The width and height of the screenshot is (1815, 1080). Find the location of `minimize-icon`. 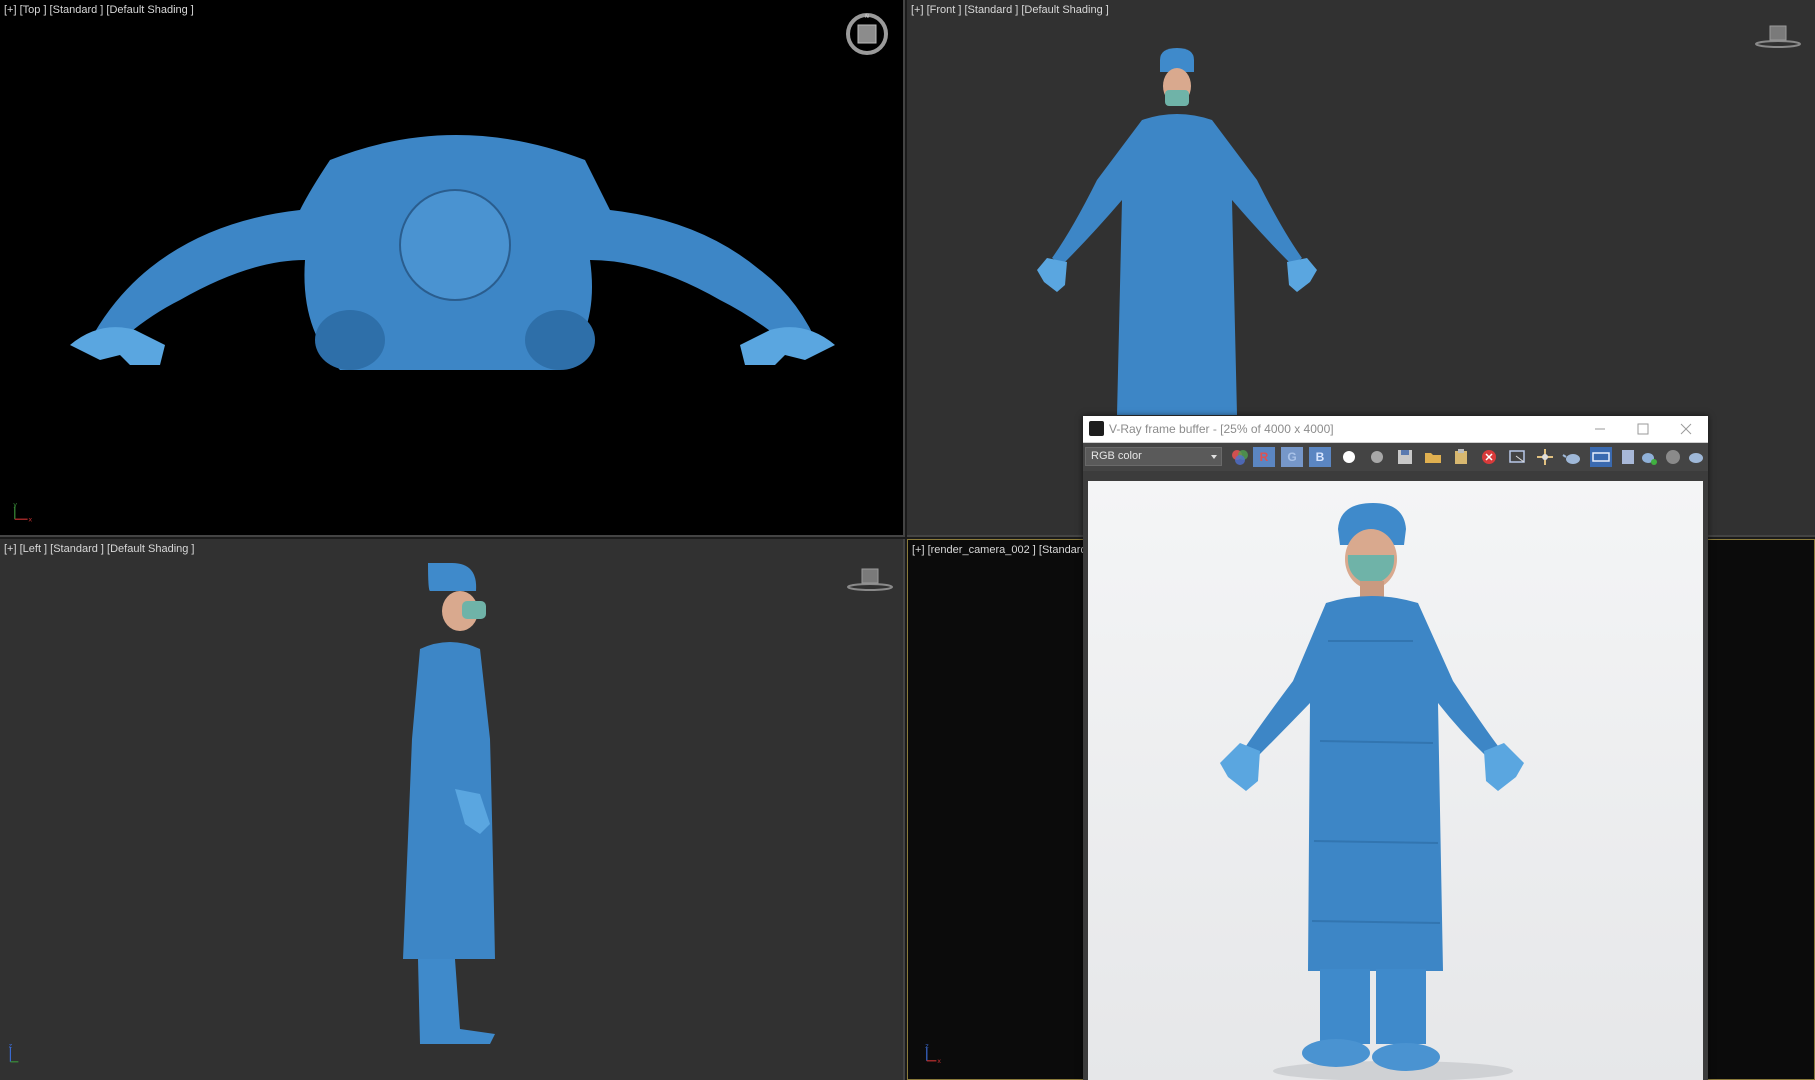

minimize-icon is located at coordinates (1600, 429).